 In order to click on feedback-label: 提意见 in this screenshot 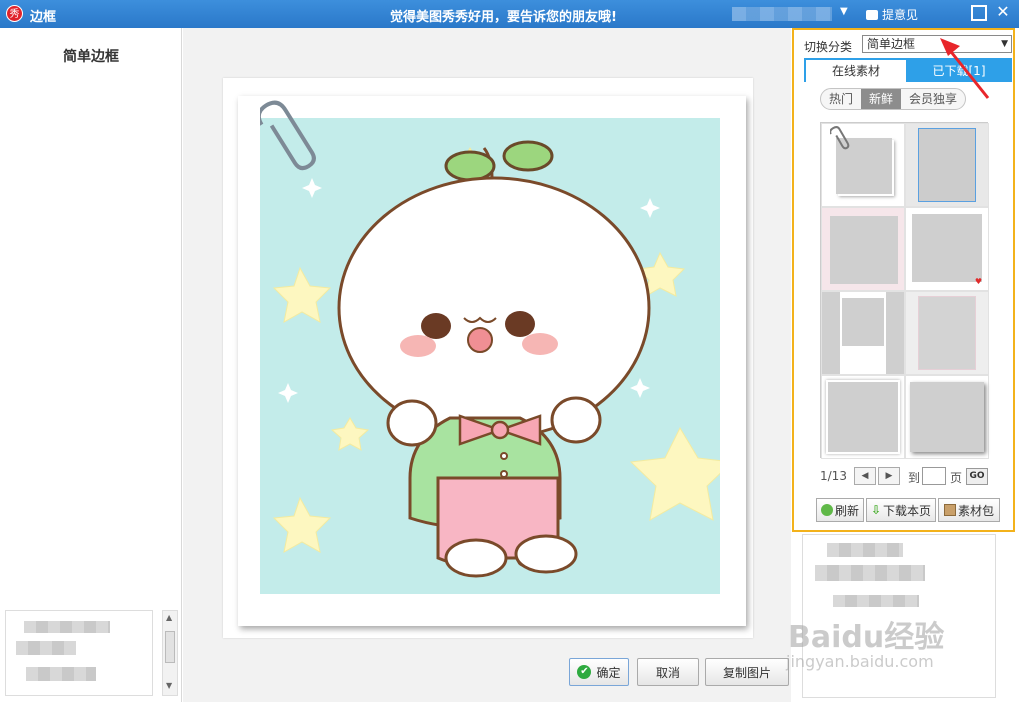, I will do `click(900, 15)`.